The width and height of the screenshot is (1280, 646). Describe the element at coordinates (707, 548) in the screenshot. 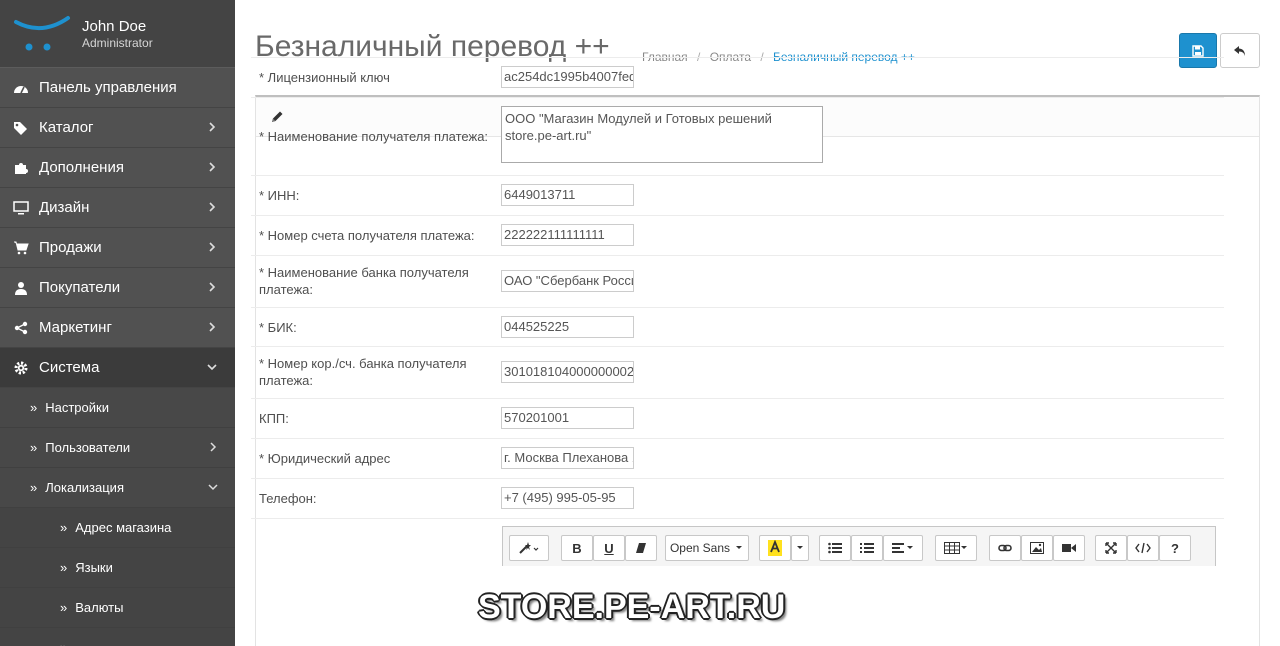

I see `font-family-select: Open Sans` at that location.